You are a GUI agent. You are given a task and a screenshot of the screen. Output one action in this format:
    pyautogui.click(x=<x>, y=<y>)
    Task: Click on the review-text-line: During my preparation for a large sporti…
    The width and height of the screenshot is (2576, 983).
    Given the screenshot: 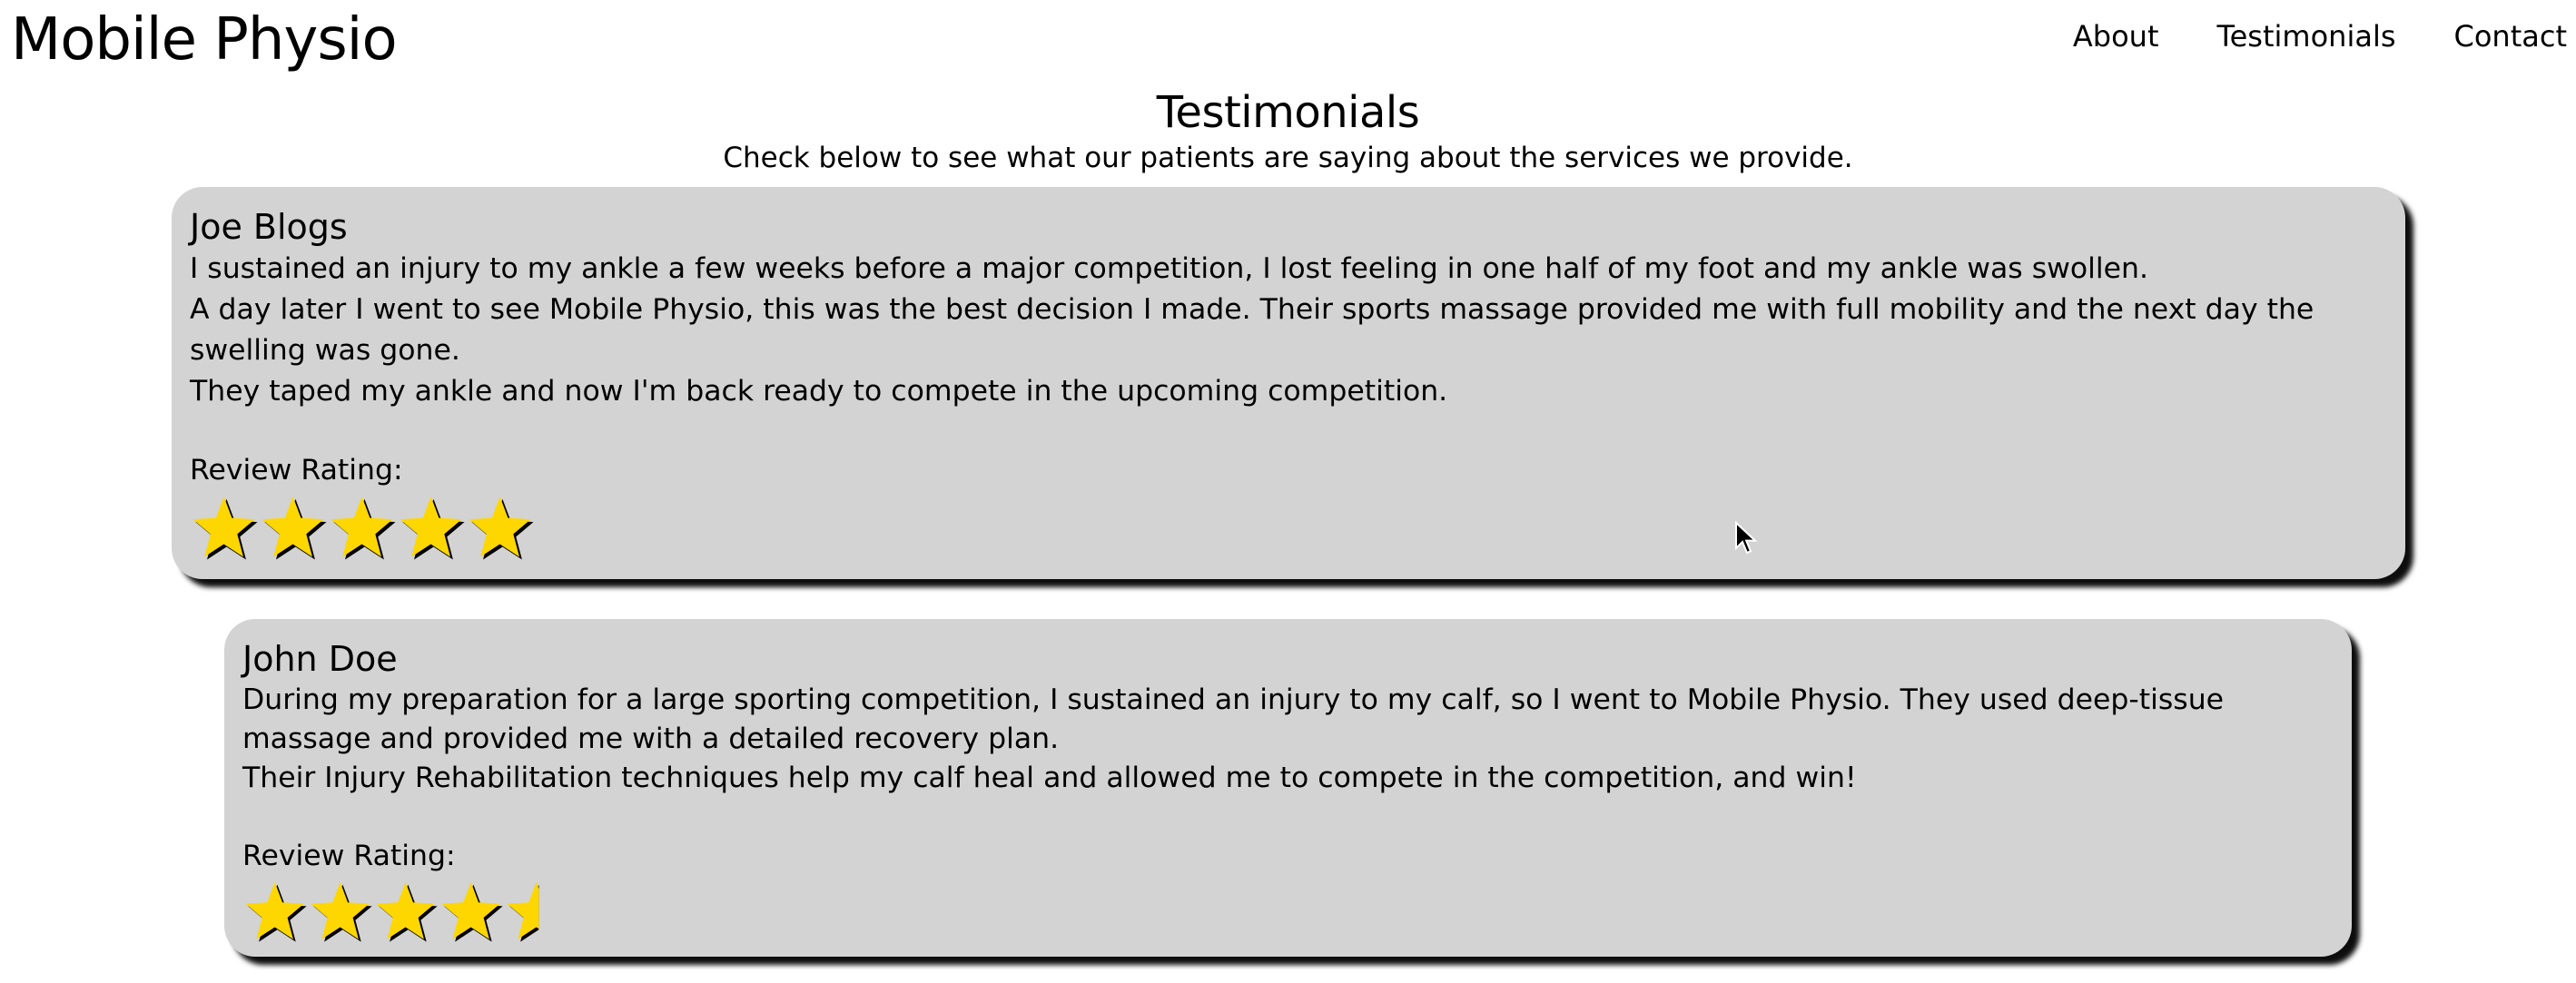 What is the action you would take?
    pyautogui.click(x=1233, y=719)
    